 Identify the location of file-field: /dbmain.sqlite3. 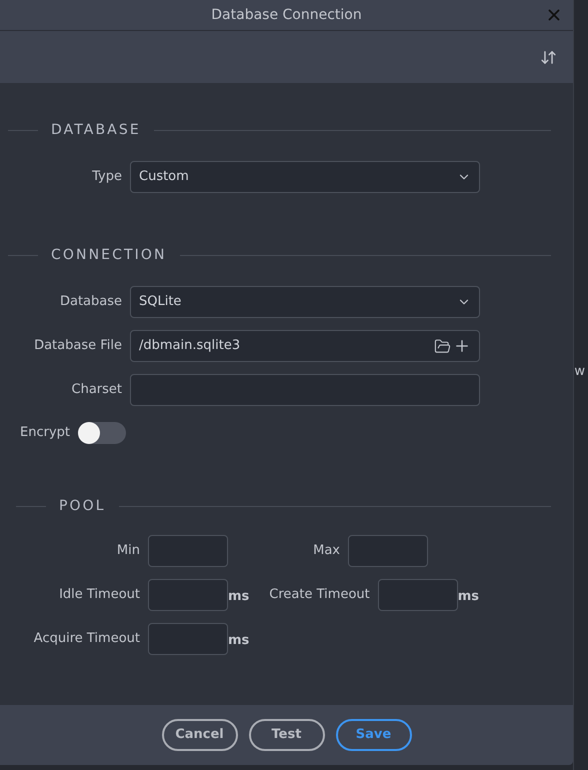
(305, 346).